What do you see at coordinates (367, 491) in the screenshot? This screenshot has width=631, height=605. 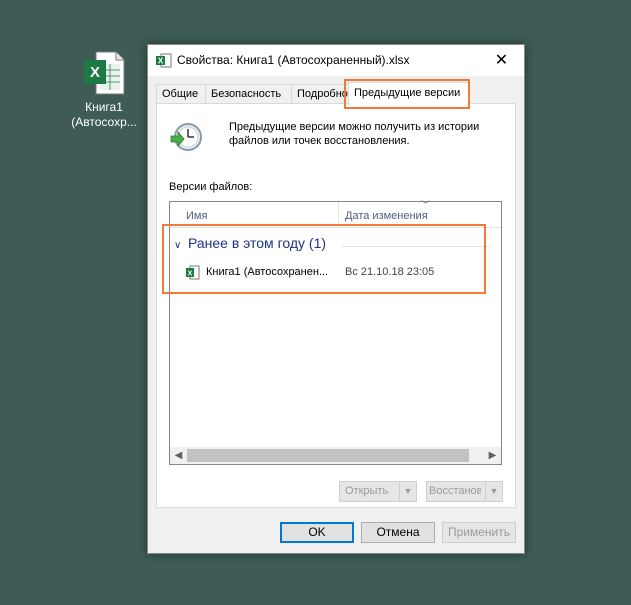 I see `open-button-label: Открыть` at bounding box center [367, 491].